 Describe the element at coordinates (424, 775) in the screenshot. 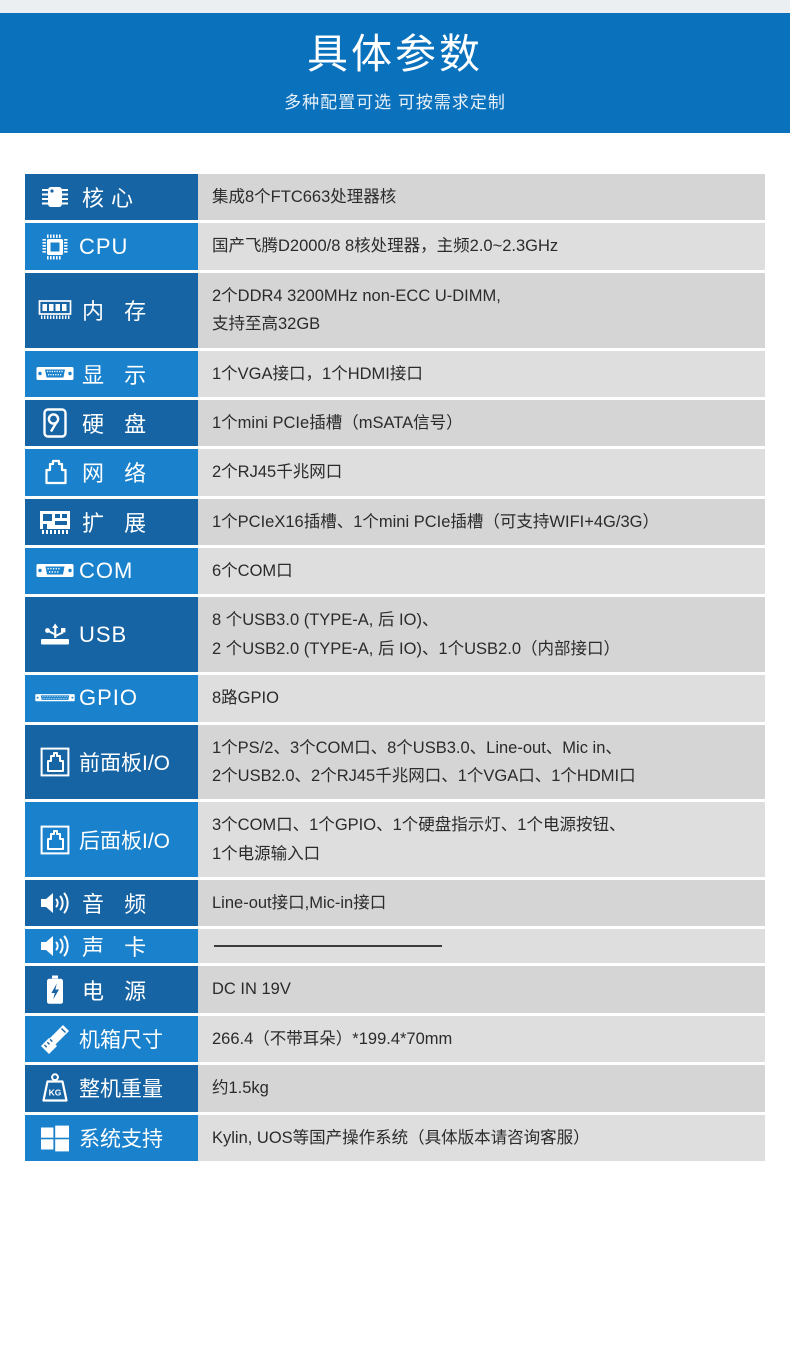

I see `spec-value-line: 2个USB2.0、2个RJ45千兆网口、1个VGA口、1个HDMI口` at that location.